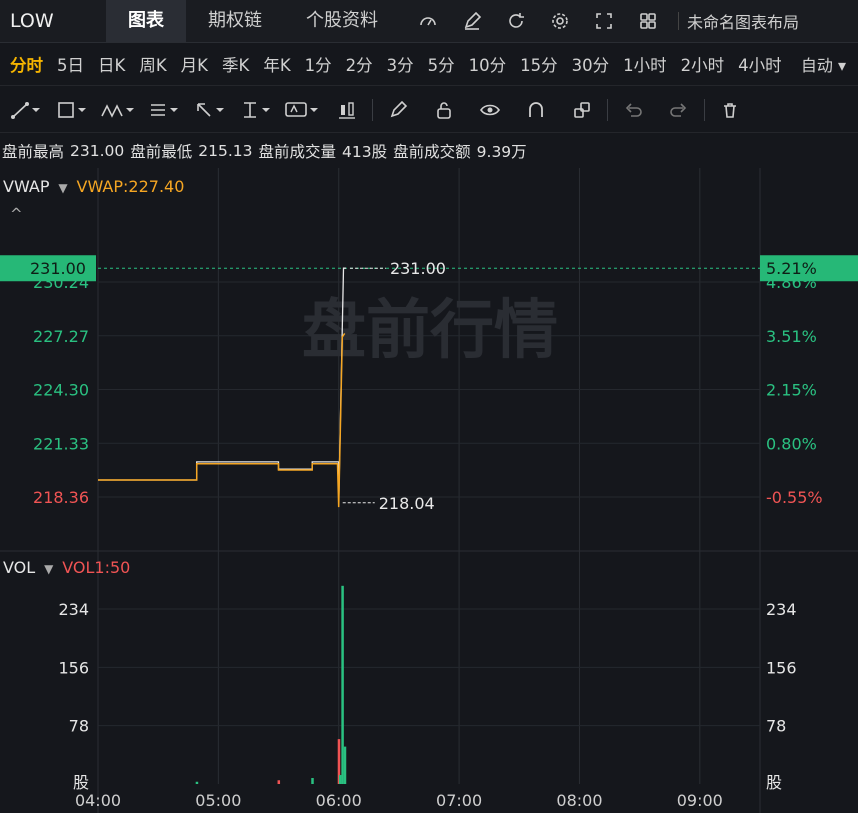 This screenshot has width=858, height=813. What do you see at coordinates (372, 110) in the screenshot?
I see `divider` at bounding box center [372, 110].